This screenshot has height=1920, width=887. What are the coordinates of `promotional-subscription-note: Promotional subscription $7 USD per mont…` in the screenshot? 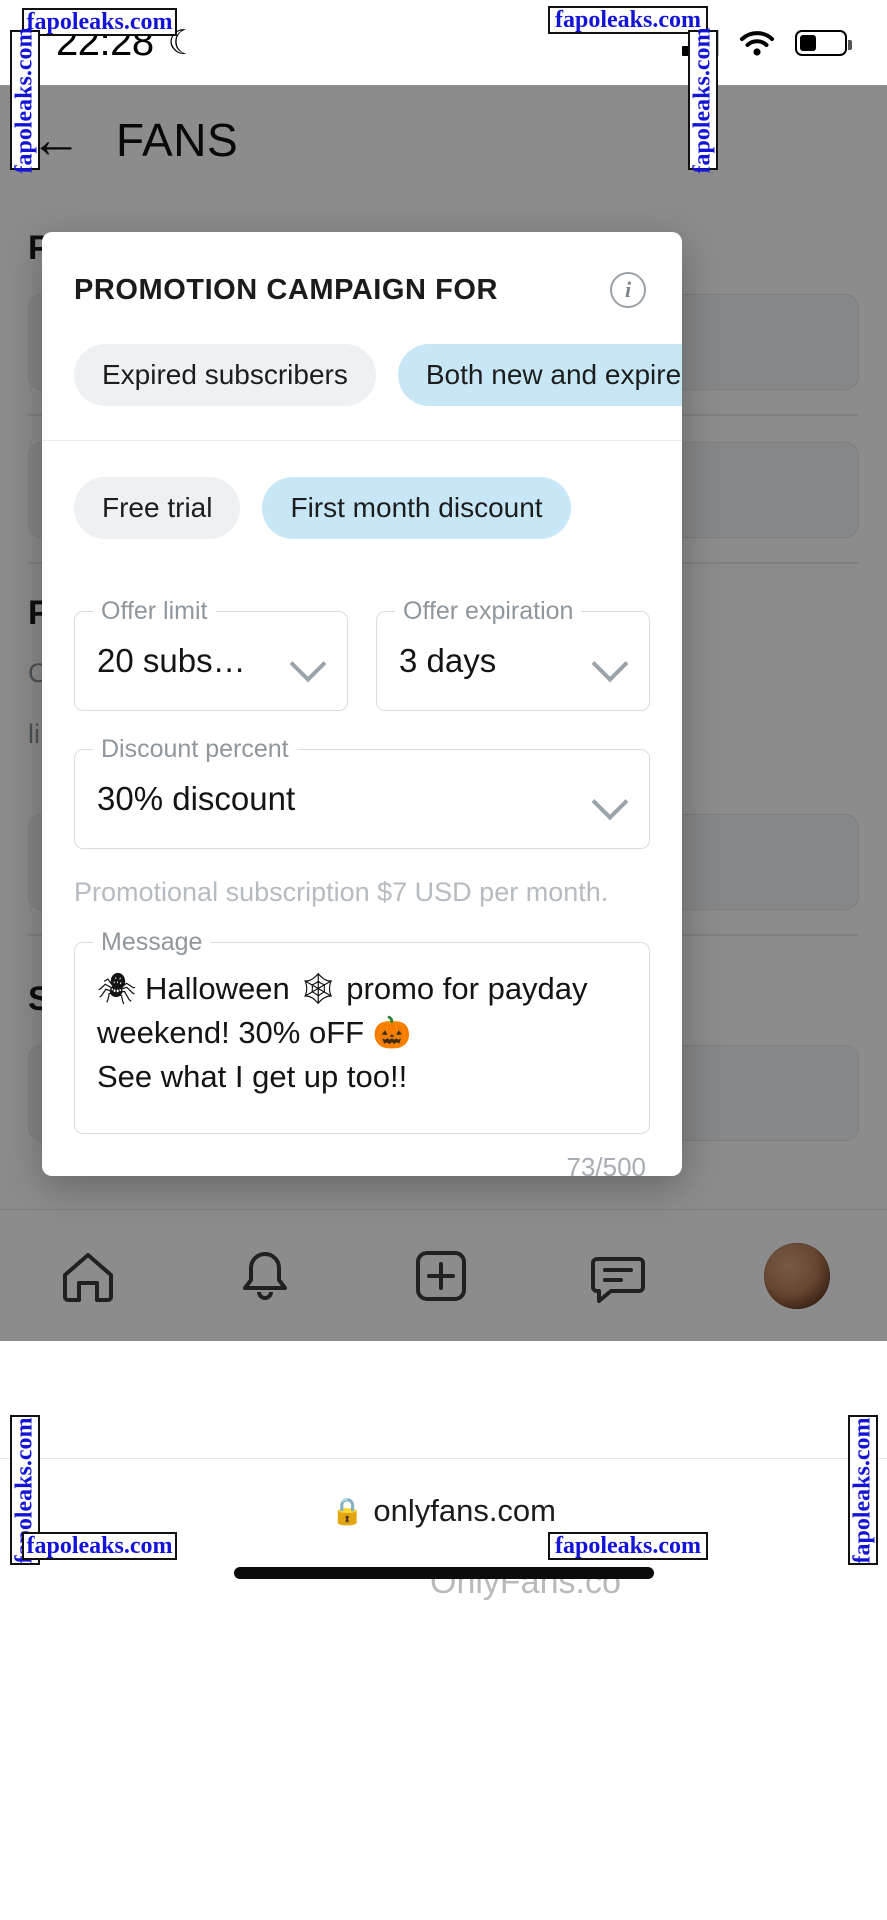 It's located at (341, 892).